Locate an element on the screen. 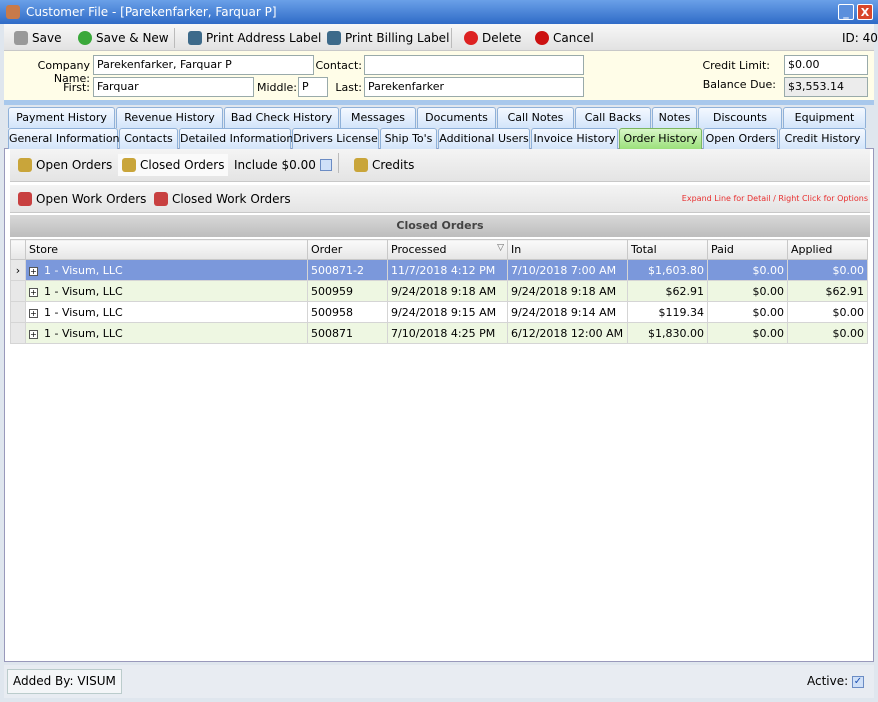 The height and width of the screenshot is (702, 878). tab-order-history: Order History is located at coordinates (660, 138).